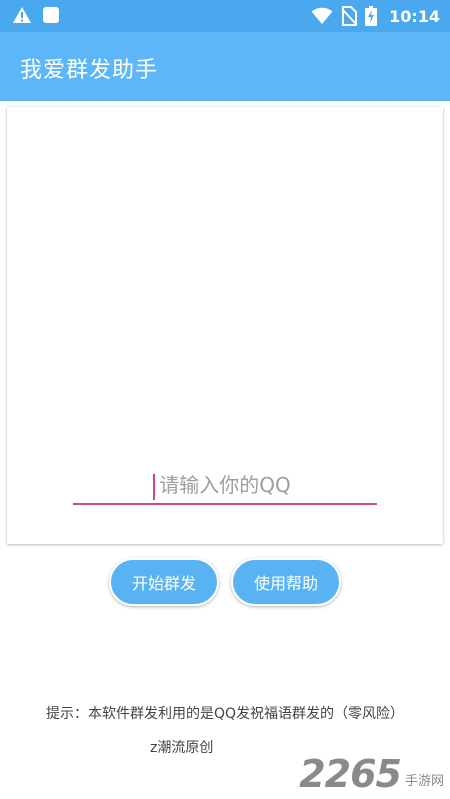 Image resolution: width=450 pixels, height=799 pixels. Describe the element at coordinates (322, 16) in the screenshot. I see `wifi-icon` at that location.